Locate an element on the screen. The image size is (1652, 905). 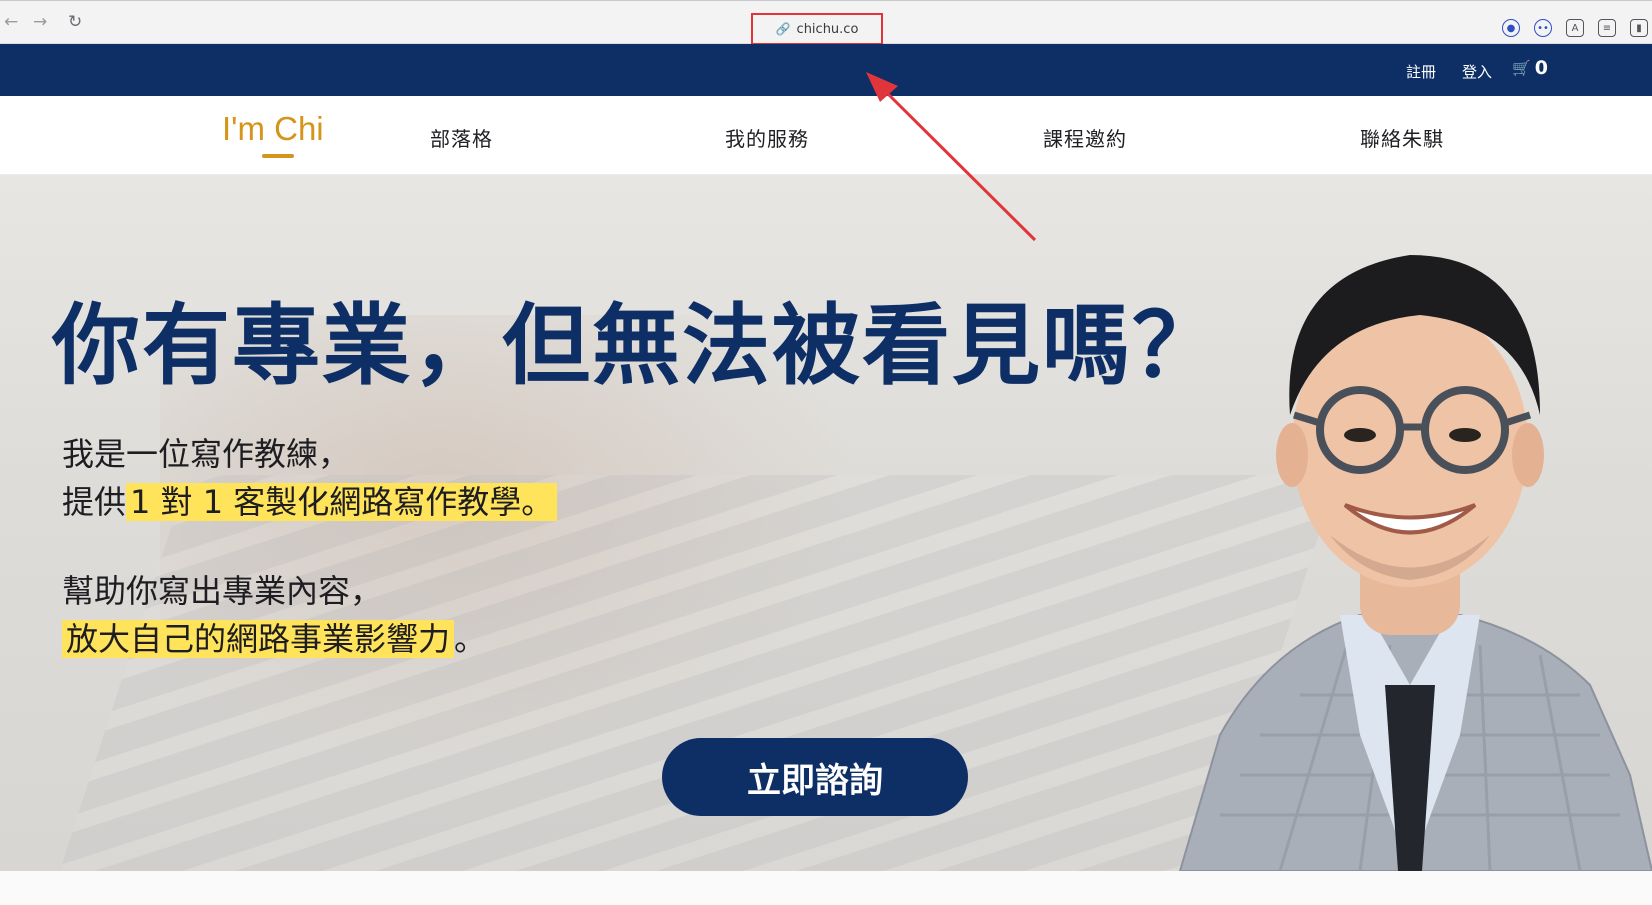
signup-link: 註冊 is located at coordinates (1421, 71).